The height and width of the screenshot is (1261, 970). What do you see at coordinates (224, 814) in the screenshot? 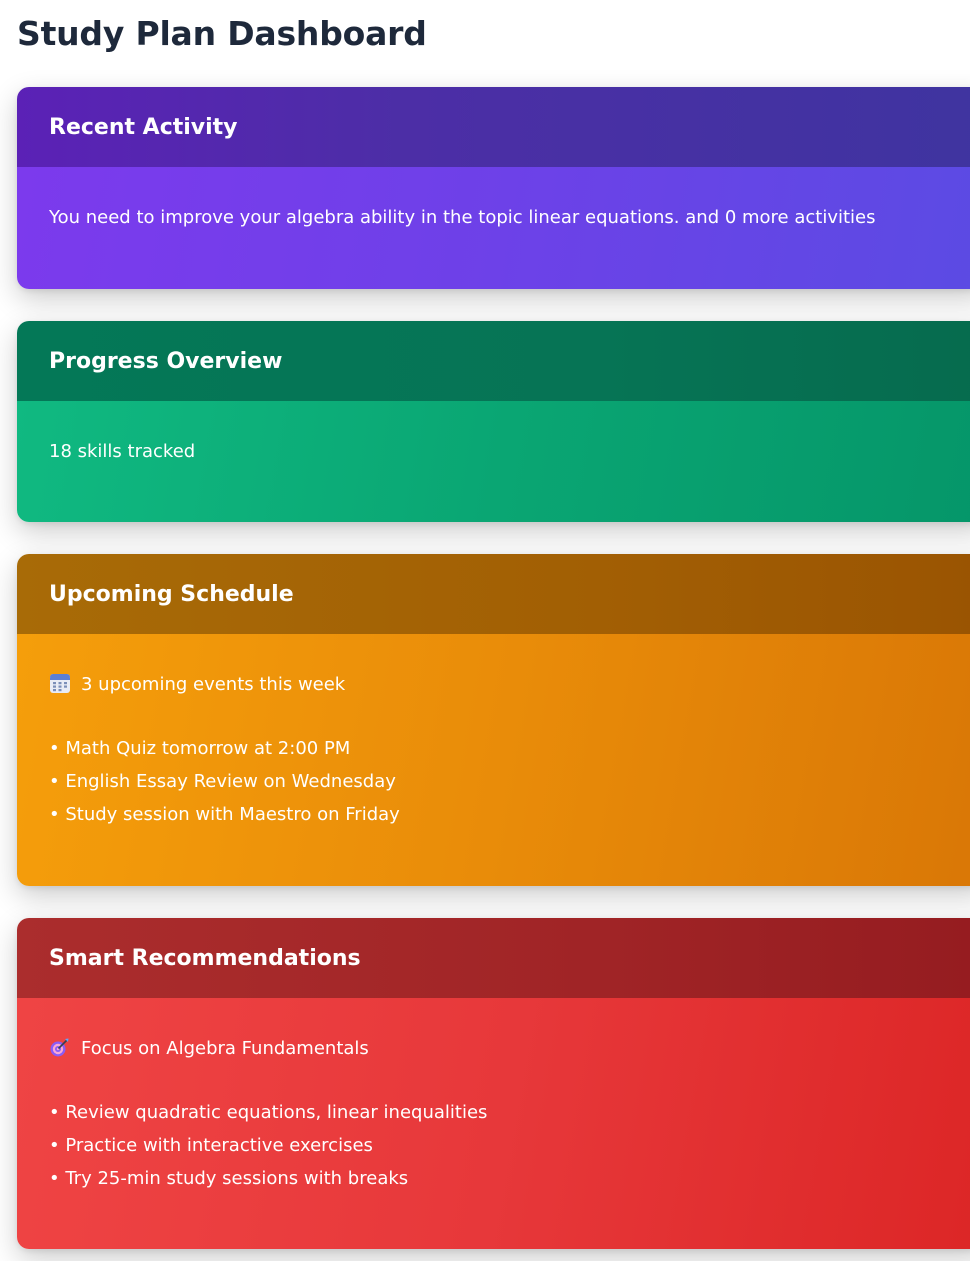
I see `schedule-item: • Study session with Maestro on Friday` at bounding box center [224, 814].